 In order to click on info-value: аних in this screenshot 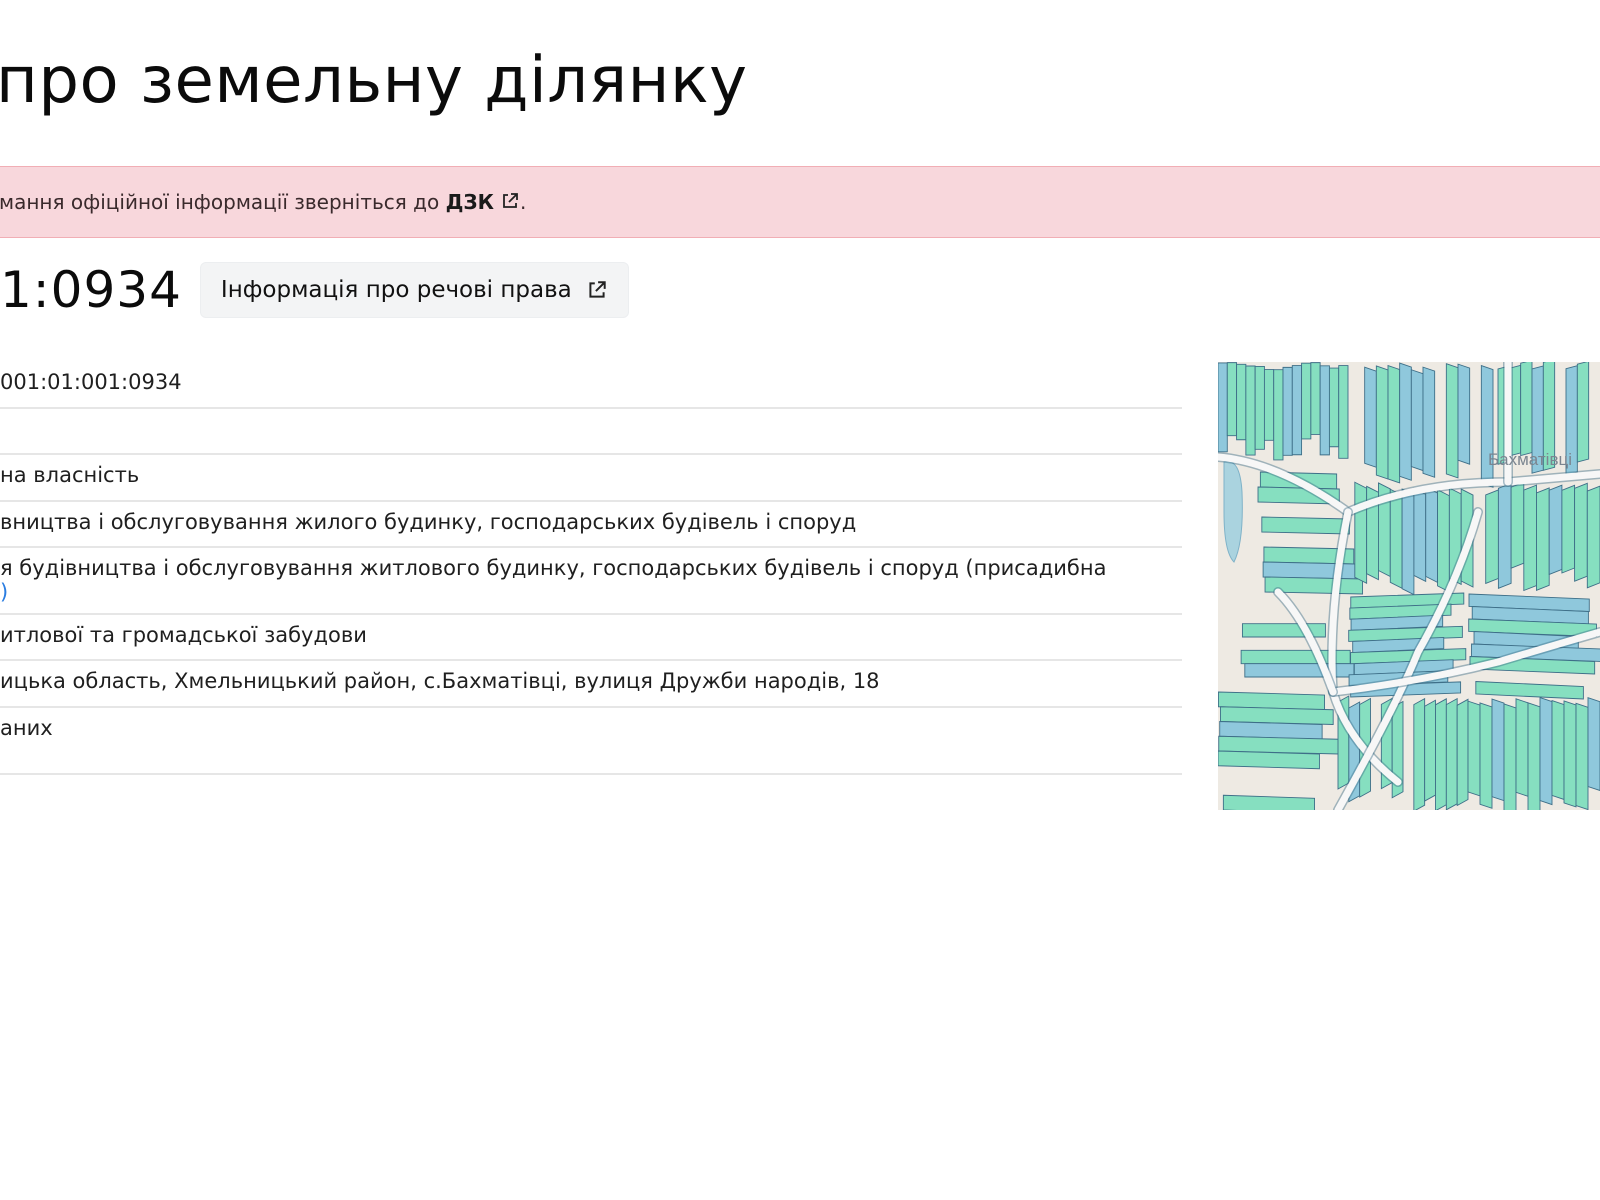, I will do `click(26, 728)`.